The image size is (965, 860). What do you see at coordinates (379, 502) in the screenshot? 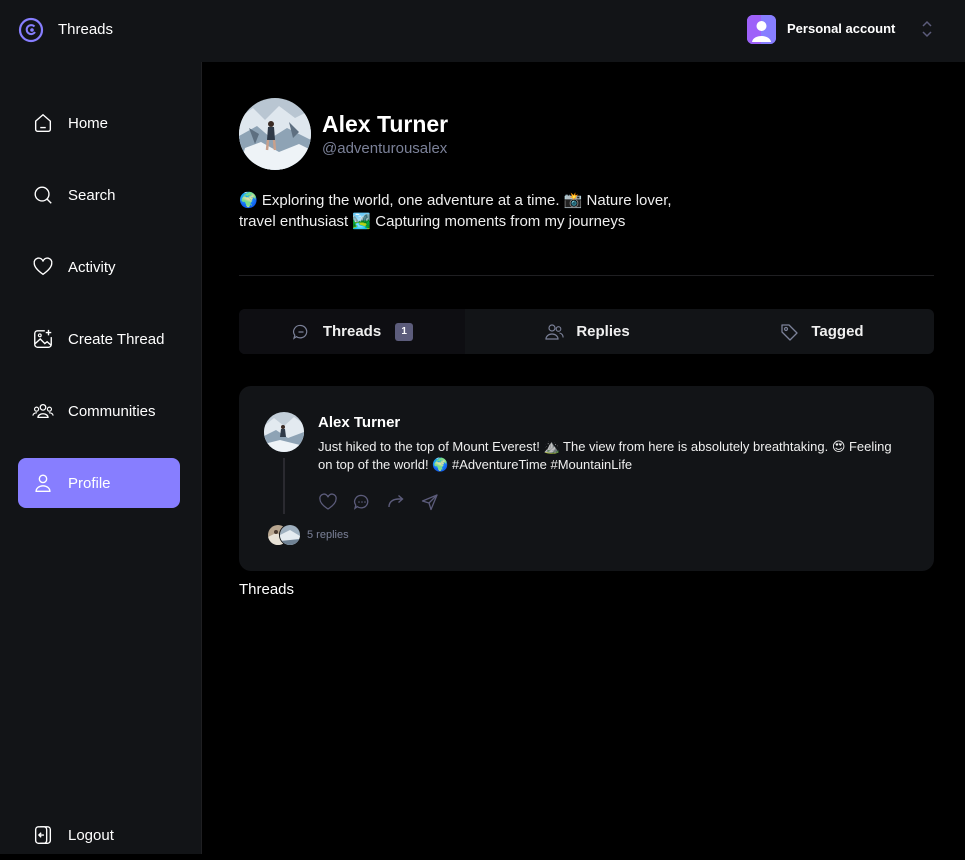
I see `thread-actions` at bounding box center [379, 502].